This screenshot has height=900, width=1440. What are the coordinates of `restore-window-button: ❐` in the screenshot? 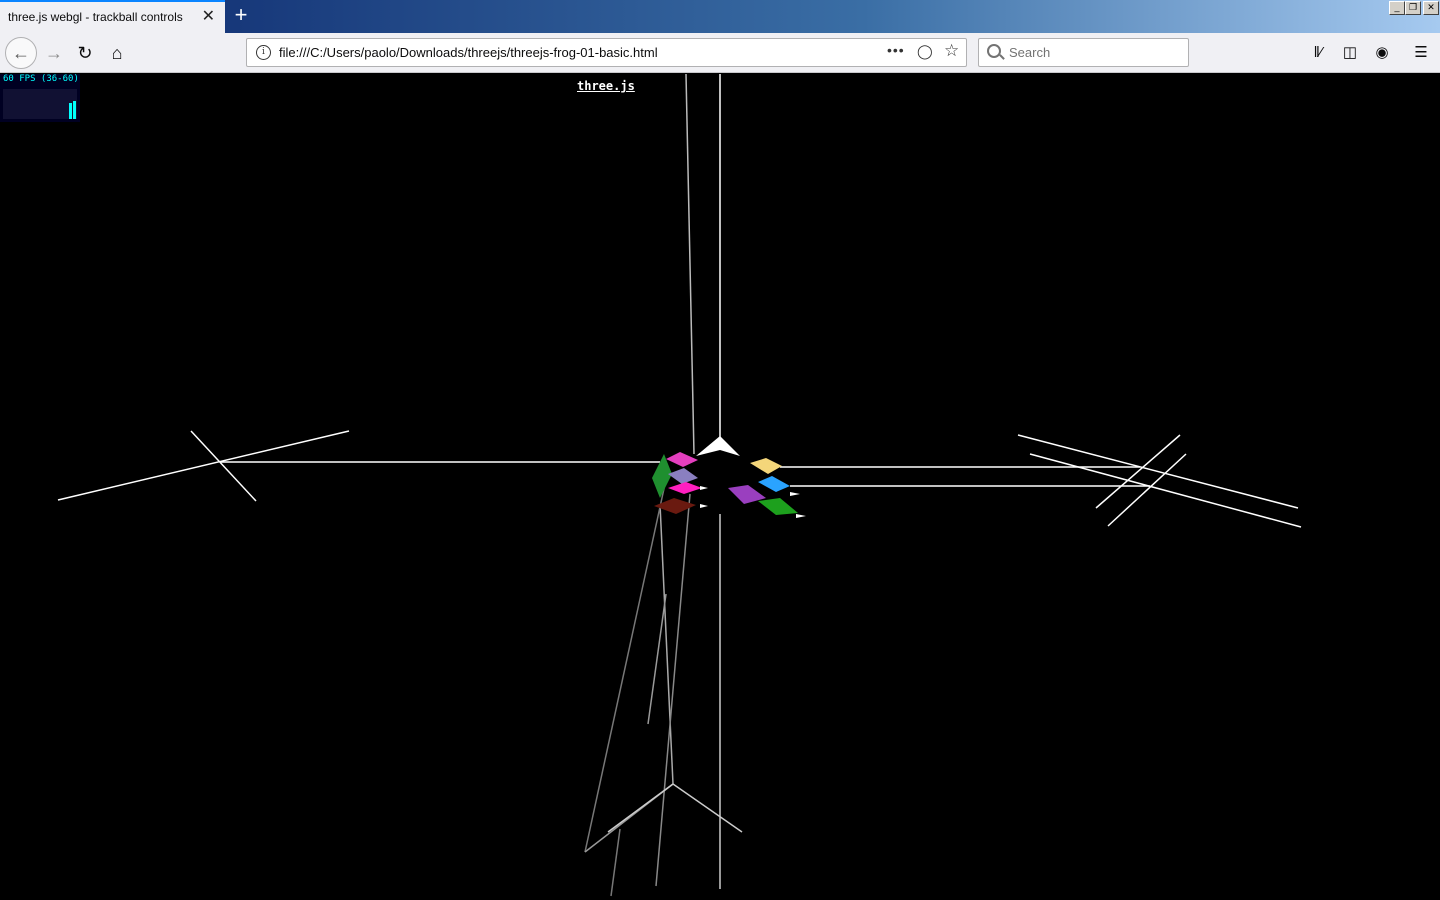 It's located at (1413, 8).